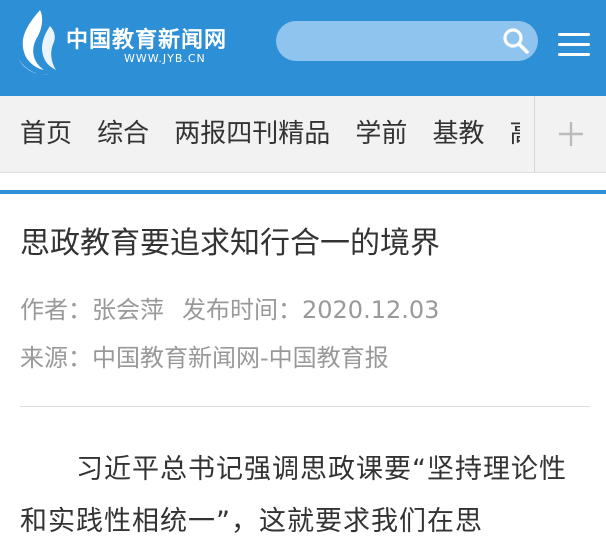 The image size is (606, 557). Describe the element at coordinates (92, 310) in the screenshot. I see `article-author: 作者：张会萍` at that location.